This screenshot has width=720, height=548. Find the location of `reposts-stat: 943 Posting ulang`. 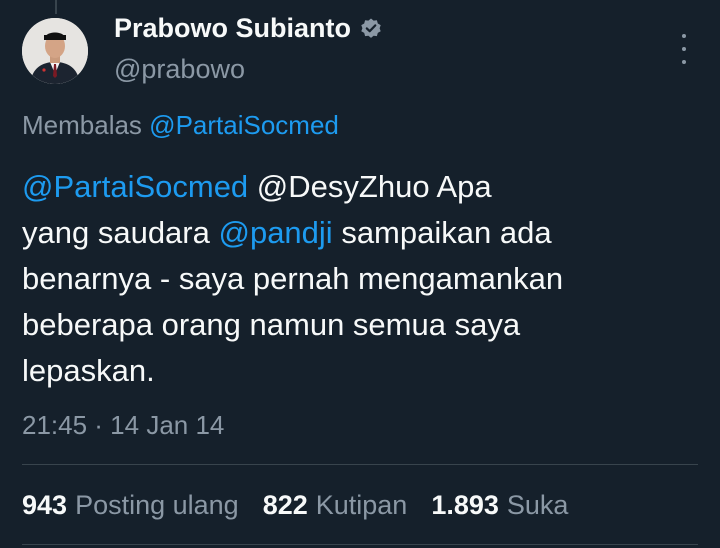

reposts-stat: 943 Posting ulang is located at coordinates (130, 505).